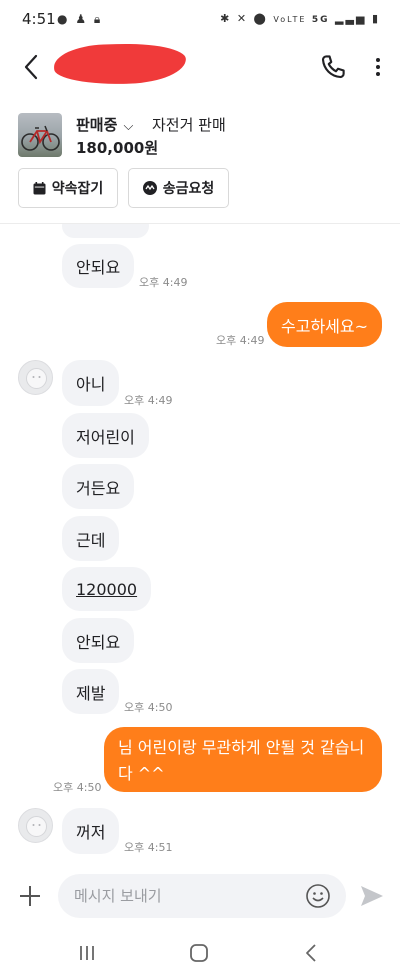 The height and width of the screenshot is (977, 400). Describe the element at coordinates (375, 18) in the screenshot. I see `battery-icon: ▮` at that location.